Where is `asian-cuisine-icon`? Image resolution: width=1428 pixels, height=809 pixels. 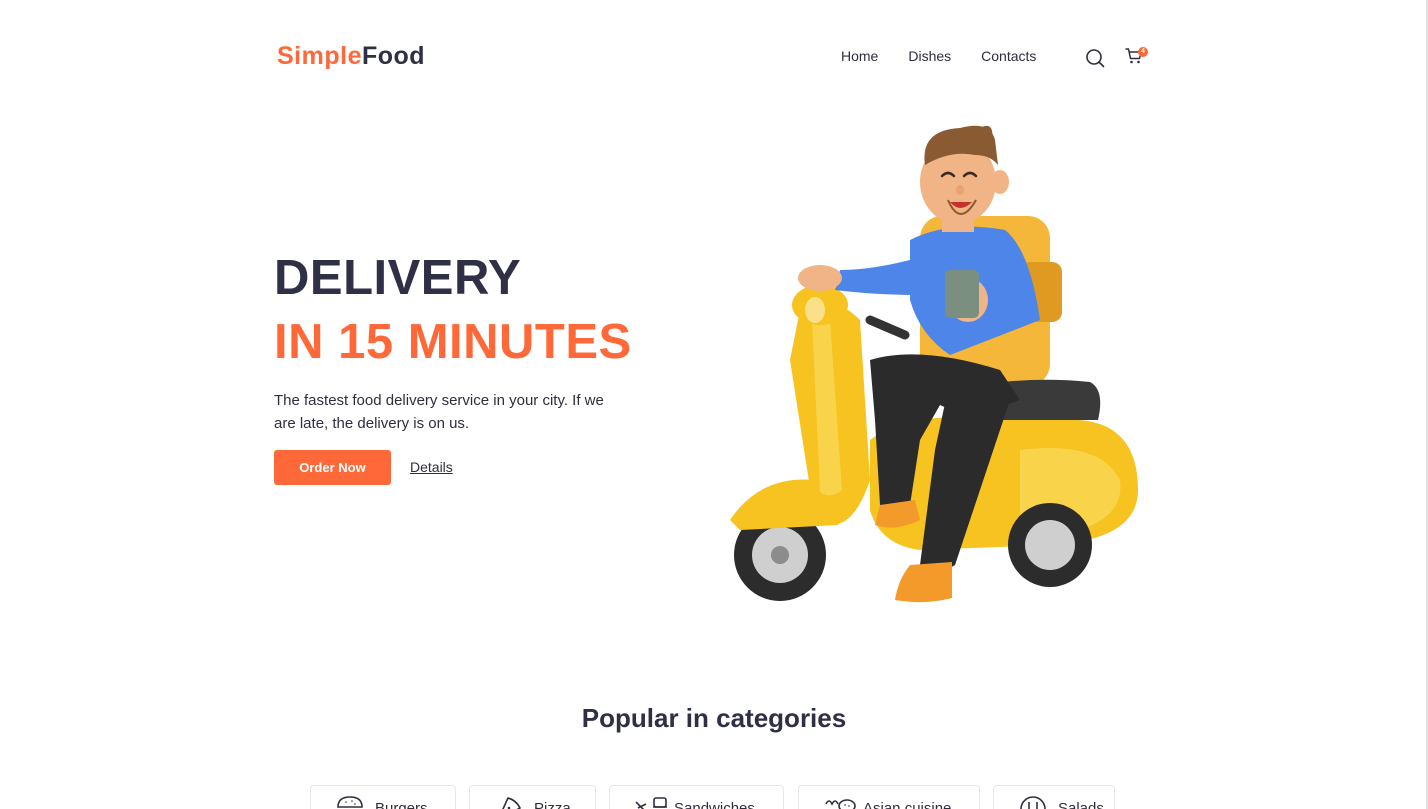
asian-cuisine-icon is located at coordinates (840, 804).